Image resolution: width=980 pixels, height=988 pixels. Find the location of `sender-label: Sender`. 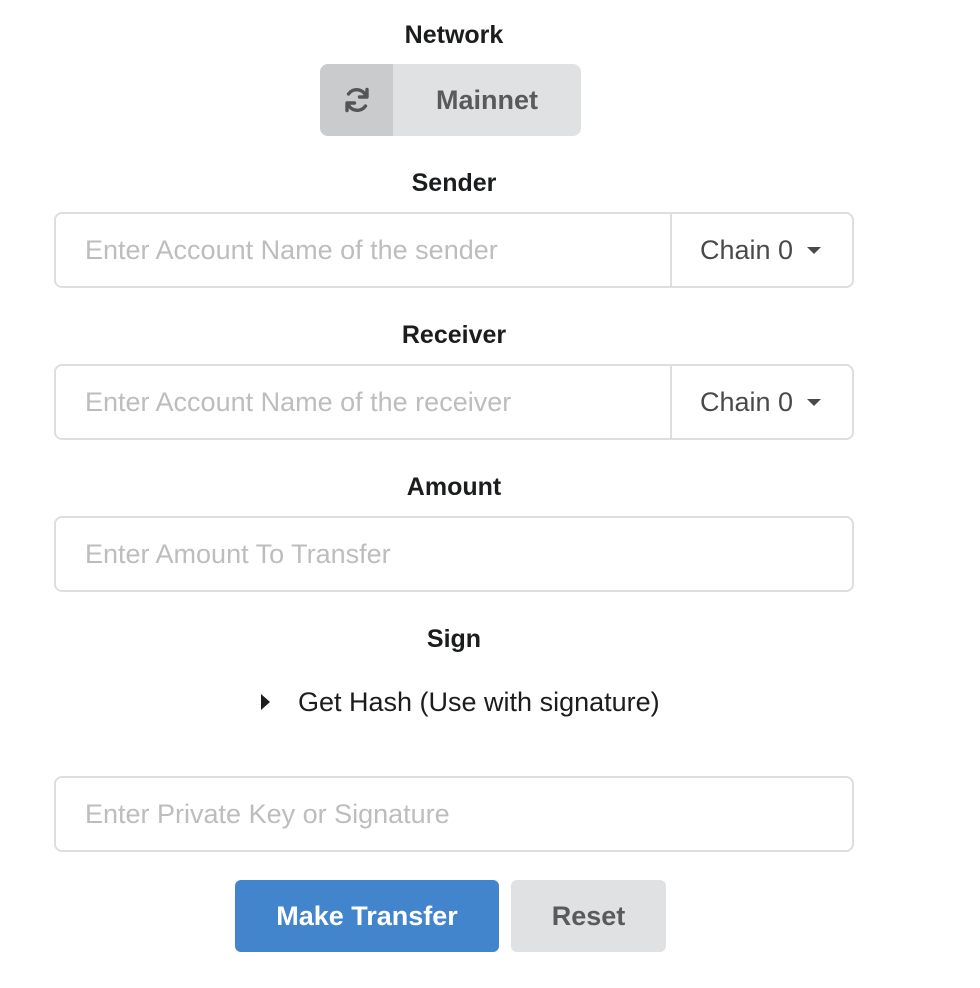

sender-label: Sender is located at coordinates (454, 183).